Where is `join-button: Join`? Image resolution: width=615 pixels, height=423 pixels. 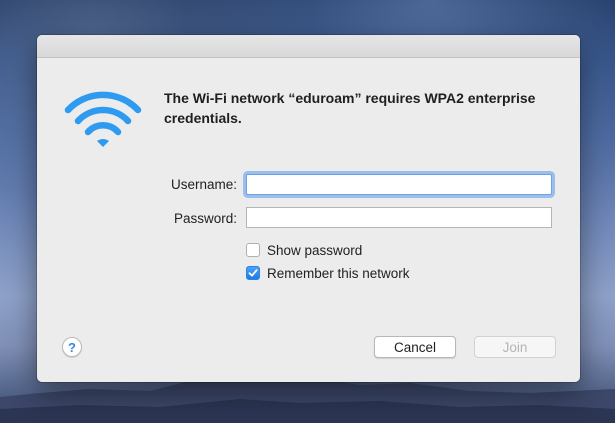
join-button: Join is located at coordinates (515, 347).